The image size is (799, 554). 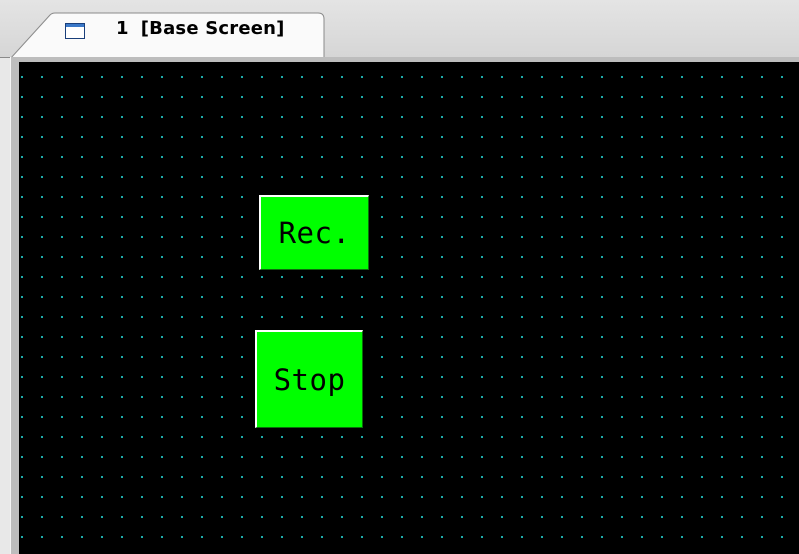 What do you see at coordinates (75, 31) in the screenshot?
I see `window-icon` at bounding box center [75, 31].